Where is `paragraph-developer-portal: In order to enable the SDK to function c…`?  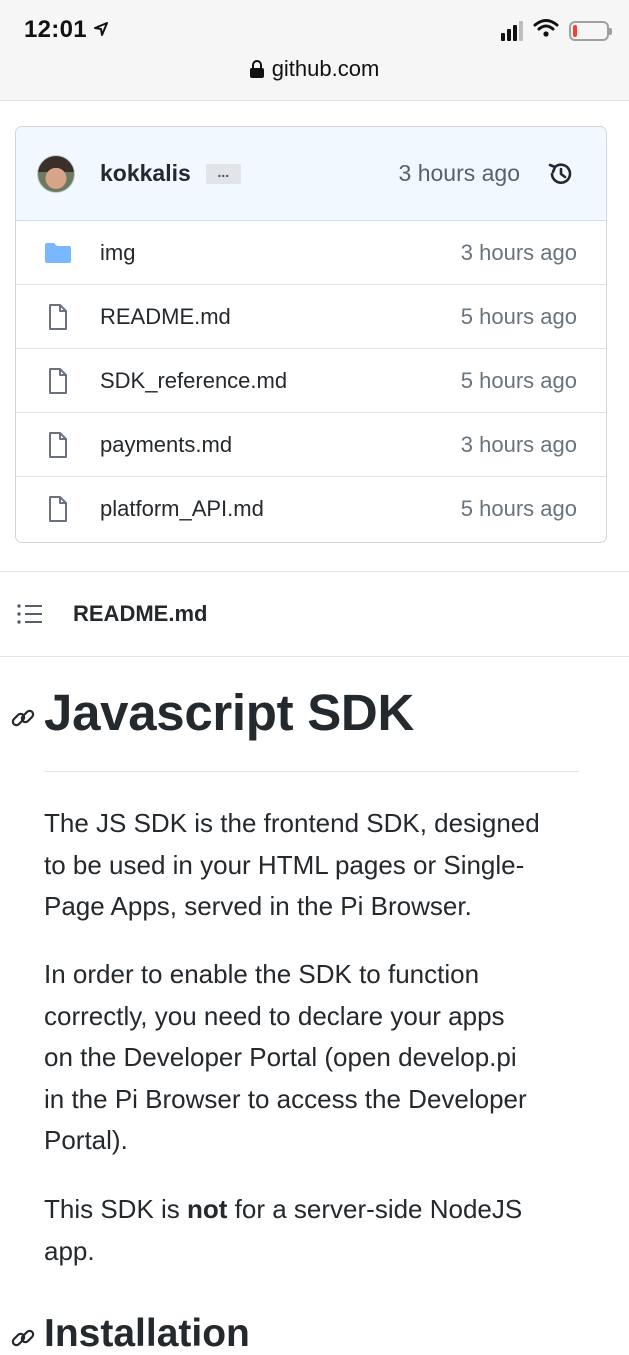 paragraph-developer-portal: In order to enable the SDK to function c… is located at coordinates (314, 1058).